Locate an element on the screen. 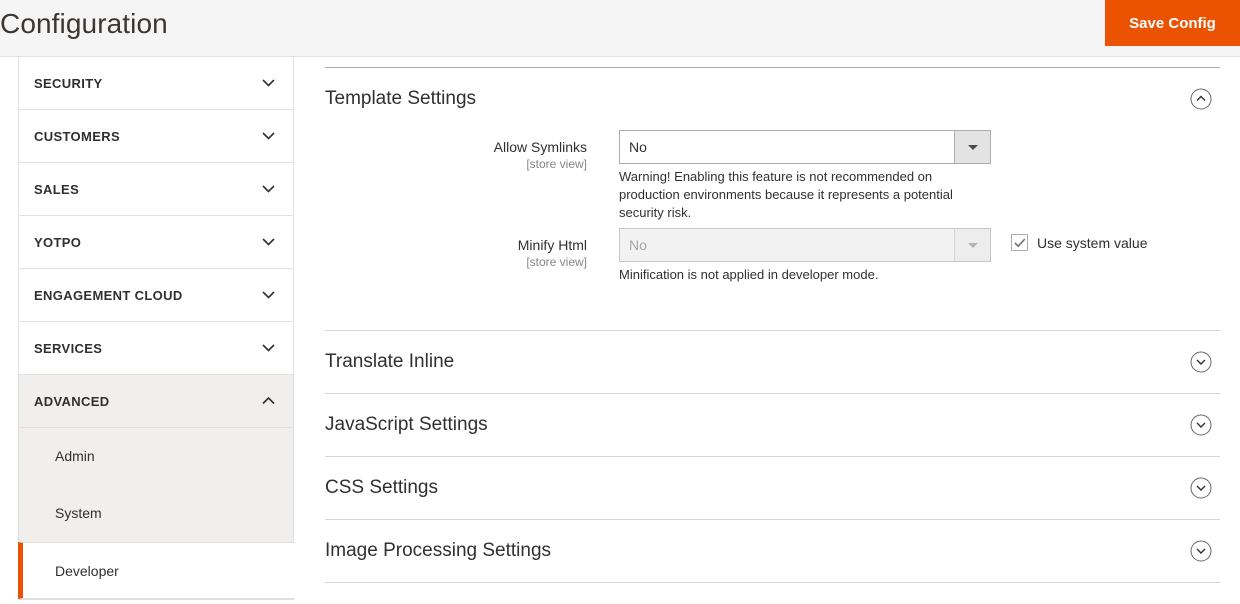  section-image-processing-settings: Image Processing Settings is located at coordinates (772, 551).